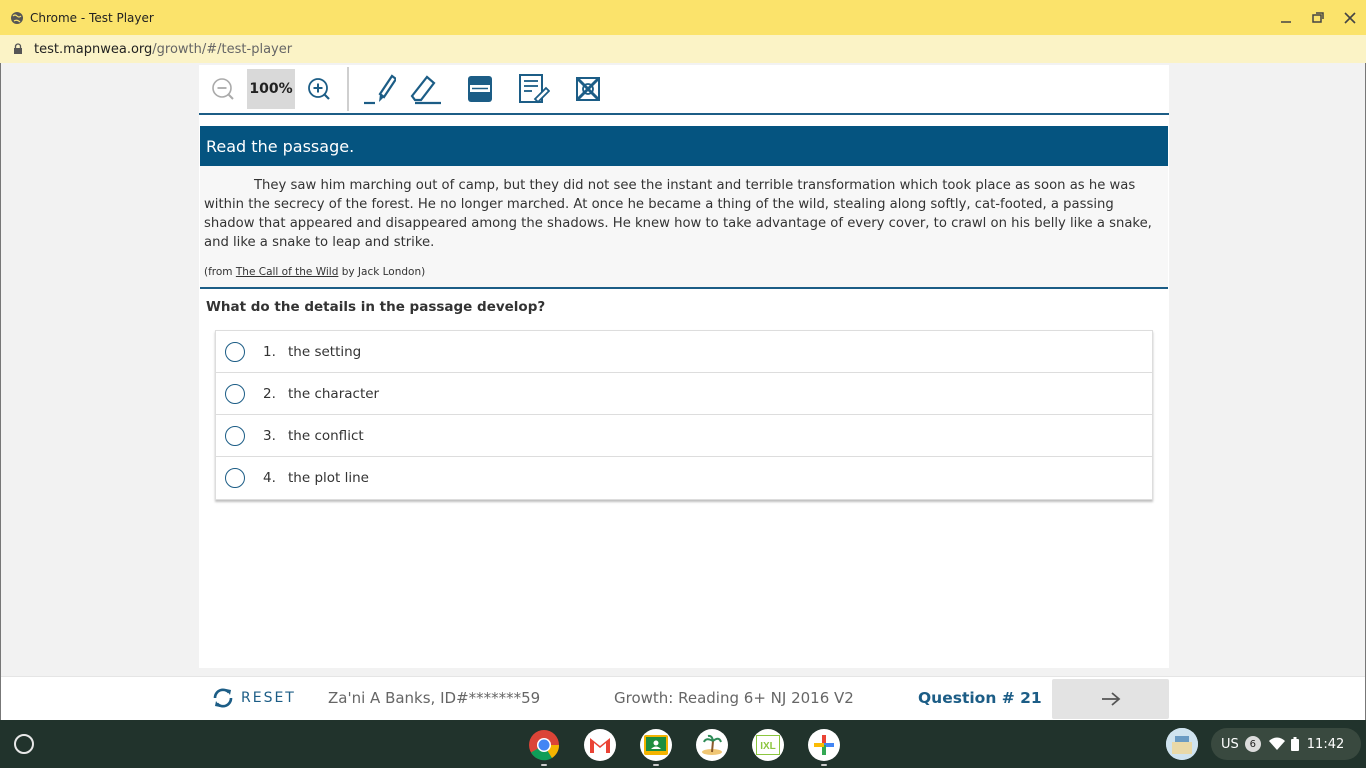 Image resolution: width=1366 pixels, height=768 pixels. I want to click on zoom-out-button, so click(223, 89).